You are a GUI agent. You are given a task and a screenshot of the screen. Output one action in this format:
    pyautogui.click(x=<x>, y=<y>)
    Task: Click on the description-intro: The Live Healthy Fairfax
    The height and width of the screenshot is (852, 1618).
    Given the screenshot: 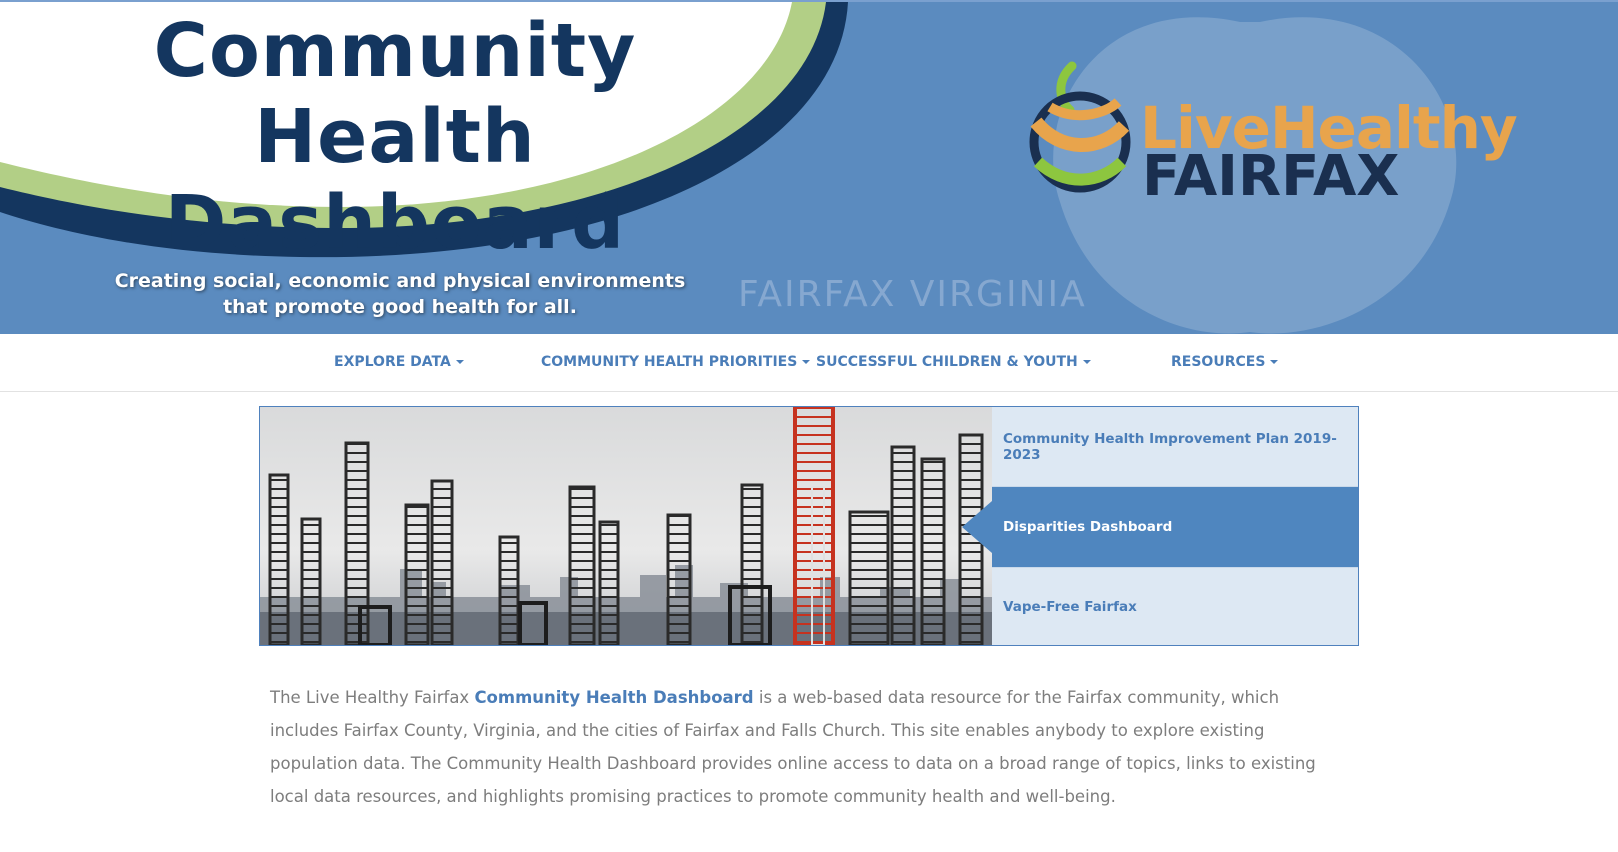 What is the action you would take?
    pyautogui.click(x=372, y=697)
    